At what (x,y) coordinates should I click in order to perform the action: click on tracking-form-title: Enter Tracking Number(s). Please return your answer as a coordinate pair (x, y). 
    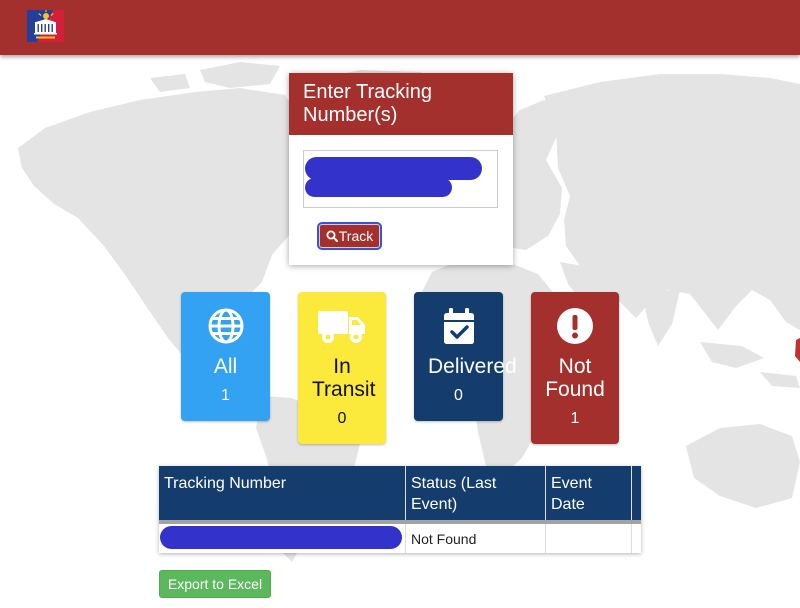
    Looking at the image, I should click on (401, 104).